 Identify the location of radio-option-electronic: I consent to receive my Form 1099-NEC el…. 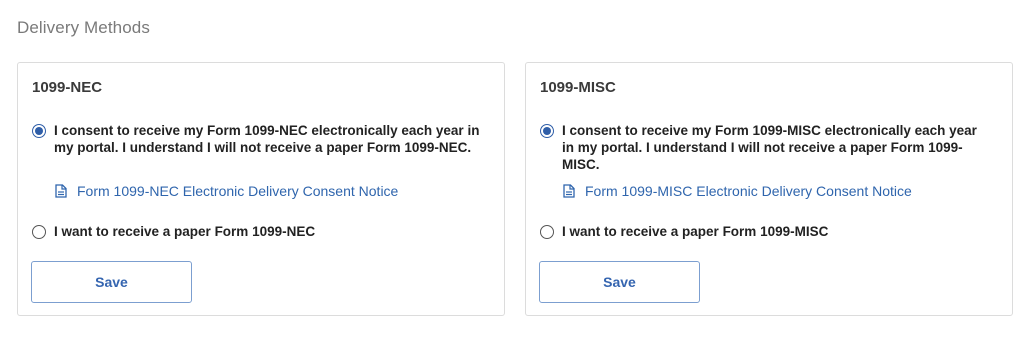
(258, 139).